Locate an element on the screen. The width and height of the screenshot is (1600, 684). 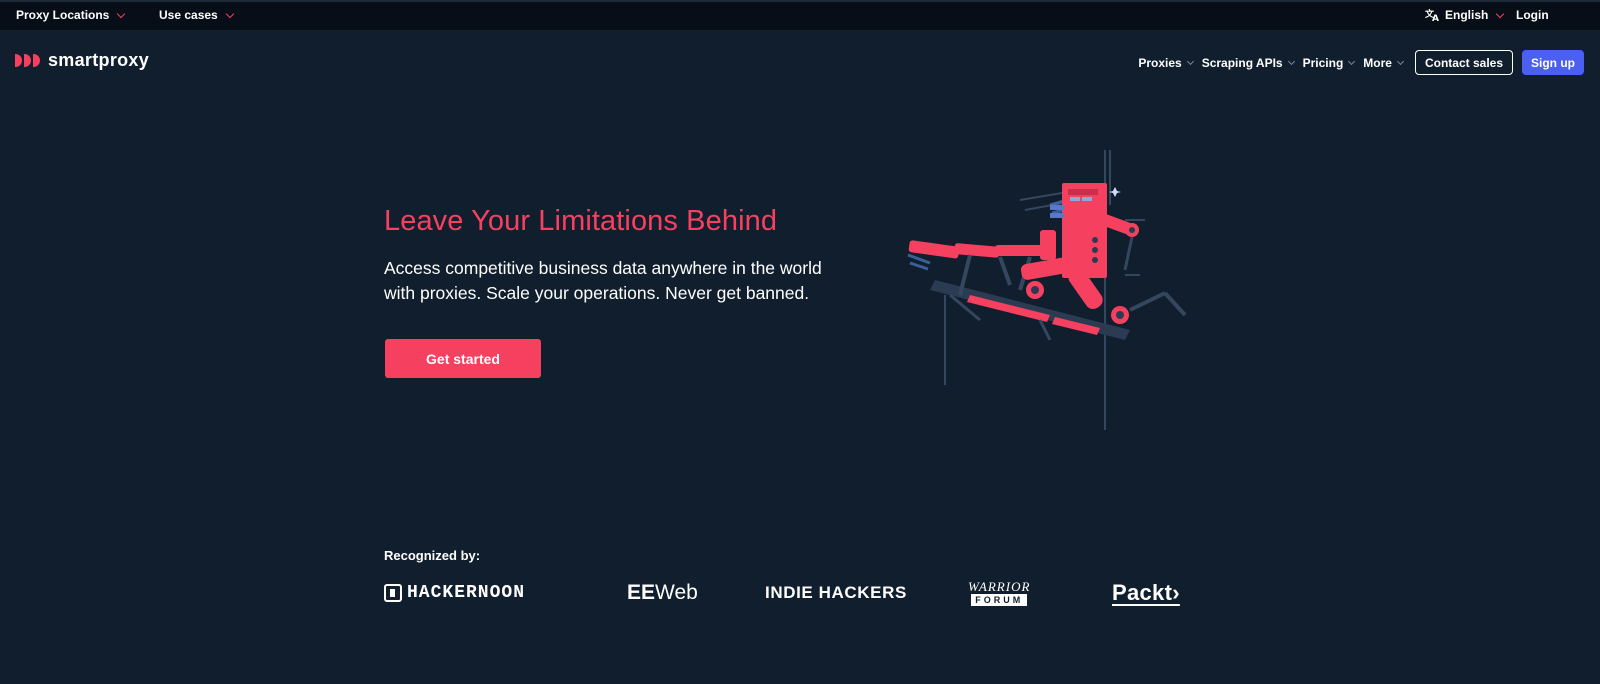
nav-item-scraping-apis: Scraping APIs is located at coordinates (1248, 62).